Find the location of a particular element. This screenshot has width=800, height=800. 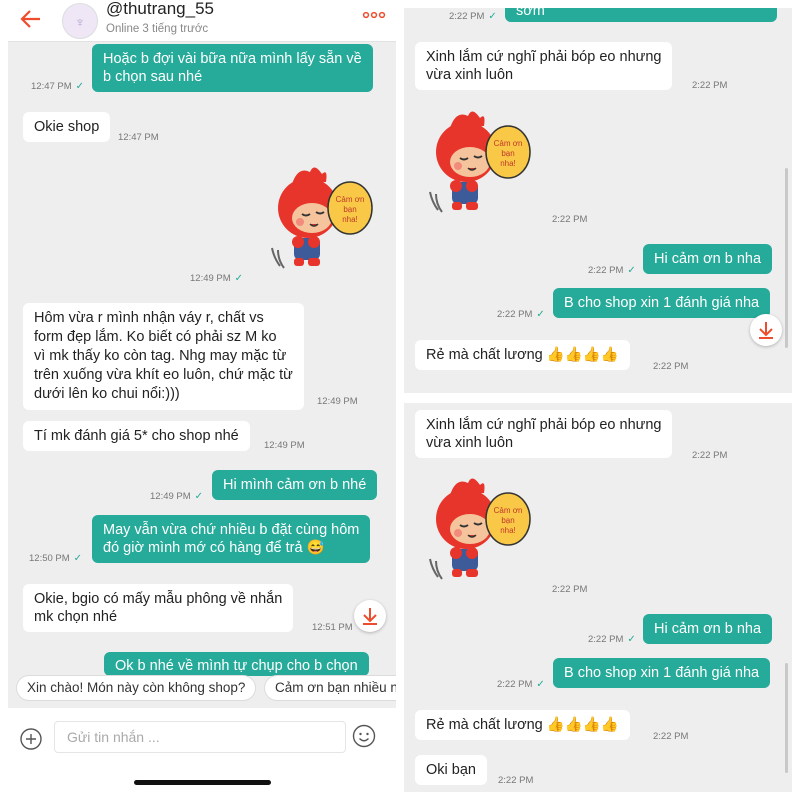

message-bubble-incoming: Okie shop is located at coordinates (67, 127).